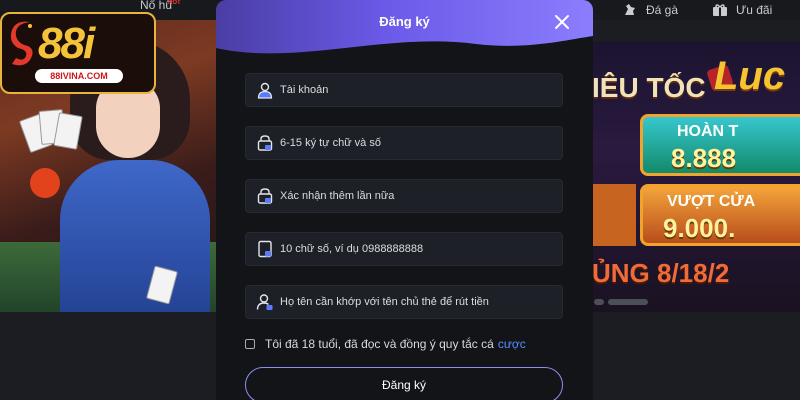 The height and width of the screenshot is (400, 800). I want to click on phone-icon, so click(265, 249).